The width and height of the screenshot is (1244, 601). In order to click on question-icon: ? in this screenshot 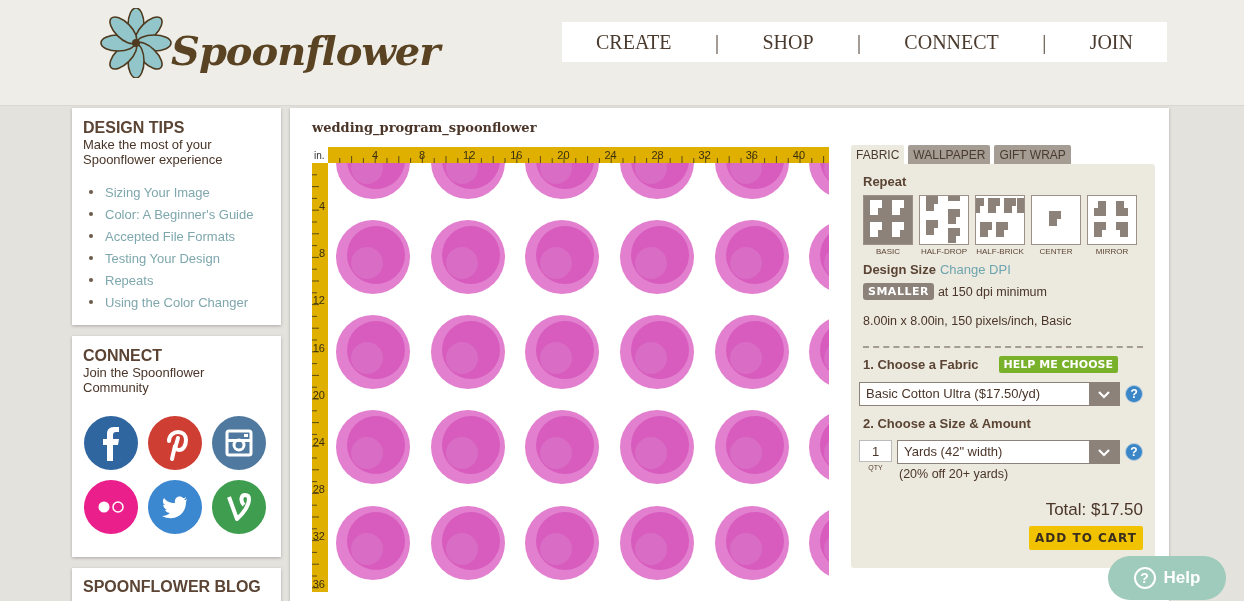, I will do `click(1144, 578)`.